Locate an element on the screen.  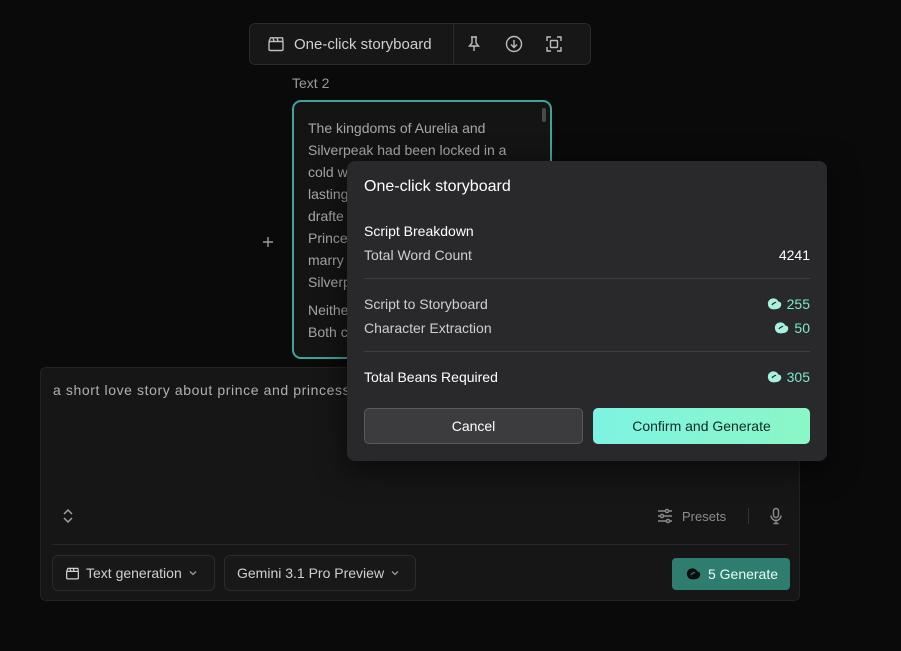
generate-button: 5 Generate is located at coordinates (731, 574).